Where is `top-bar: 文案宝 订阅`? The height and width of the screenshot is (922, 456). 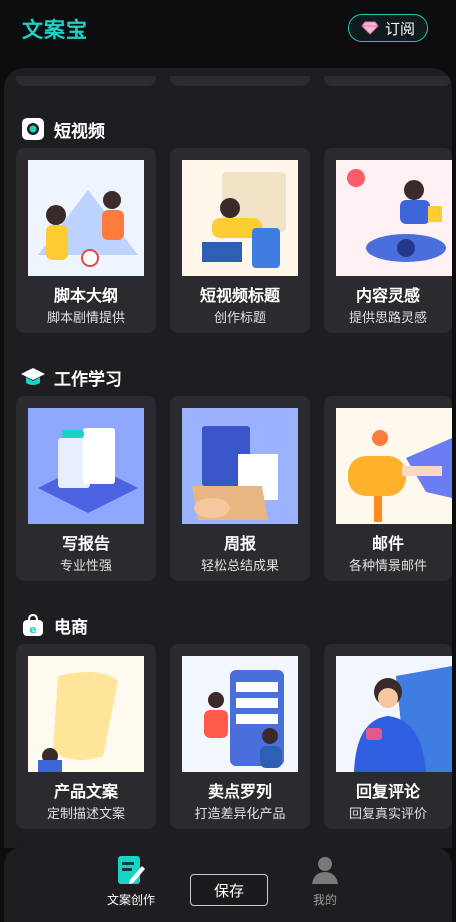
top-bar: 文案宝 订阅 is located at coordinates (228, 31).